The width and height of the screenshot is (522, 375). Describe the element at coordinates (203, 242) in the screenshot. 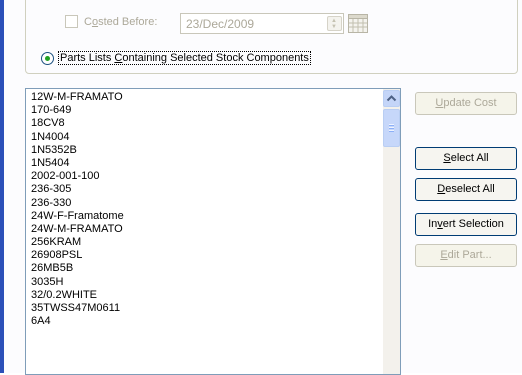

I see `list-item: 256KRAM` at that location.